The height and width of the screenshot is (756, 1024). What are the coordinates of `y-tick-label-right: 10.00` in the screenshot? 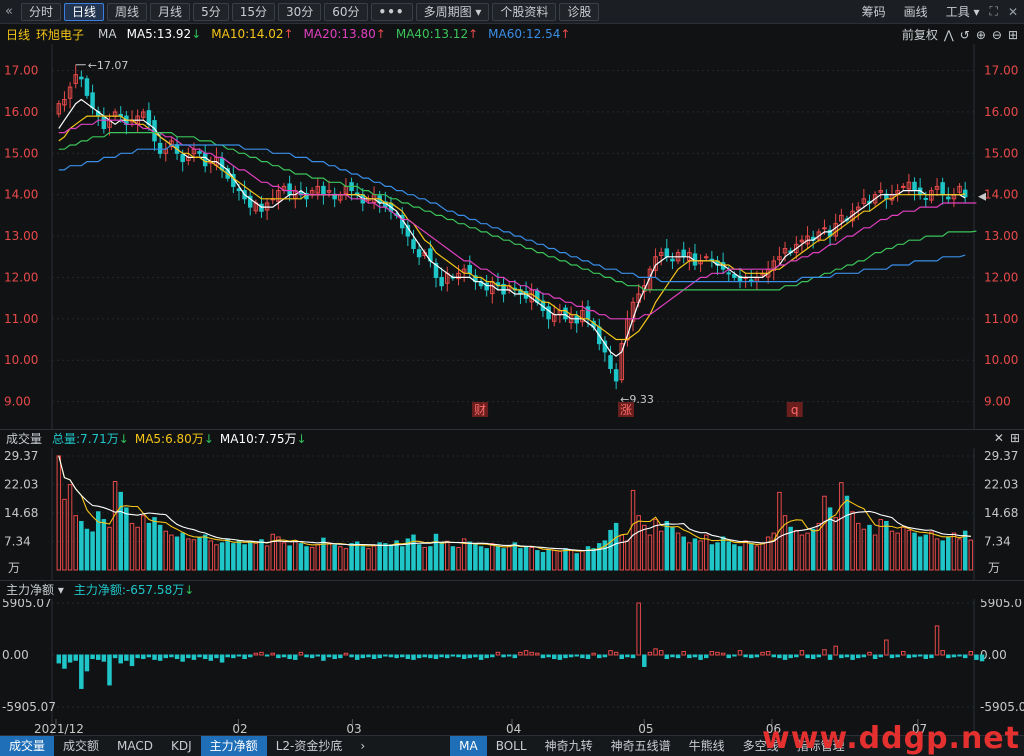 It's located at (1001, 360).